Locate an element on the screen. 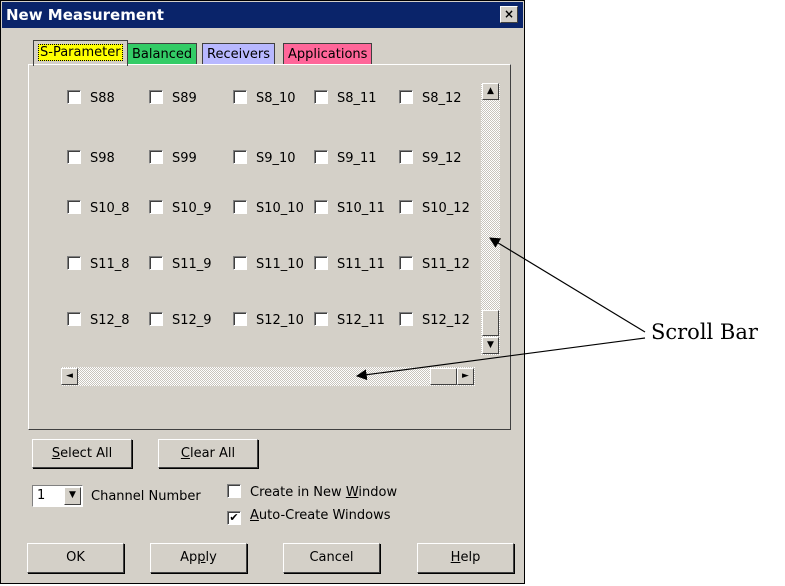 Image resolution: width=785 pixels, height=586 pixels. measurement-checkbox-item: S9_11 is located at coordinates (345, 159).